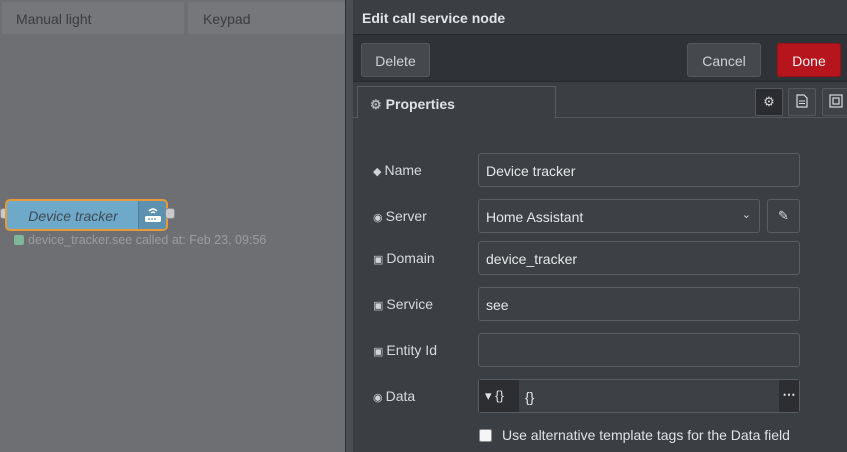  I want to click on service-label: ▣ Service, so click(403, 304).